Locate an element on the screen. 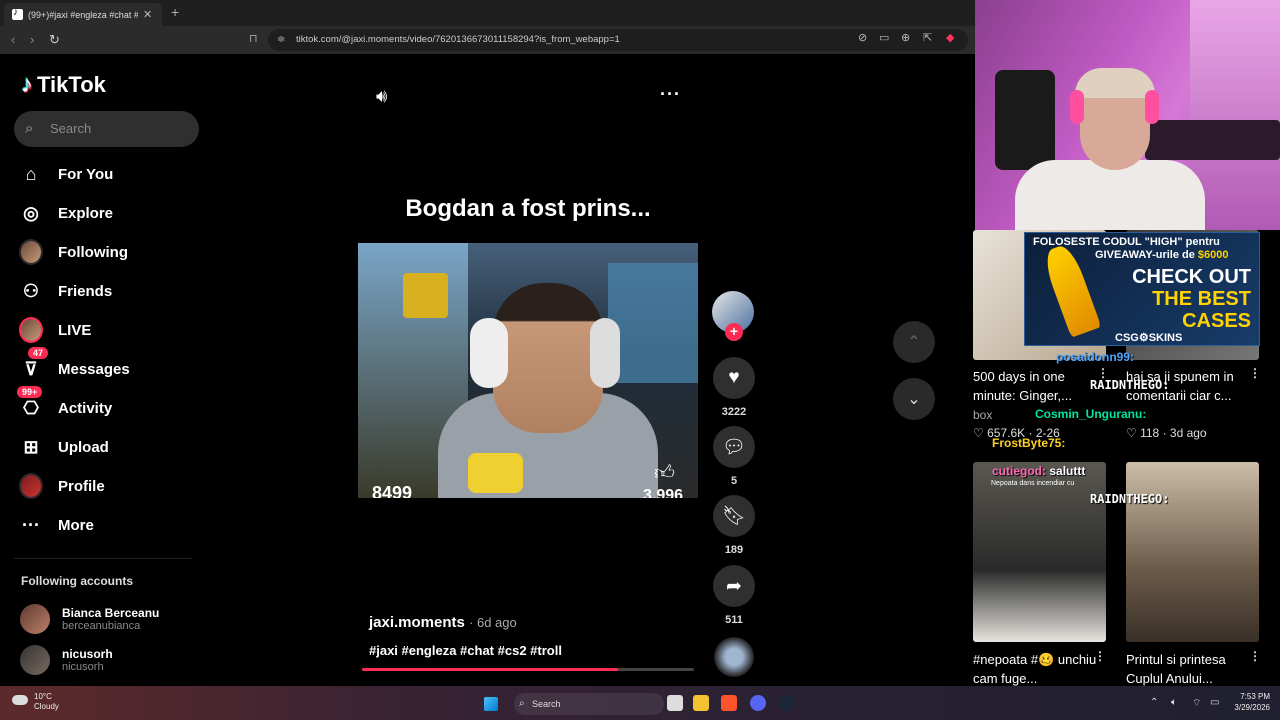  taskbar-search-label: Search is located at coordinates (546, 704).